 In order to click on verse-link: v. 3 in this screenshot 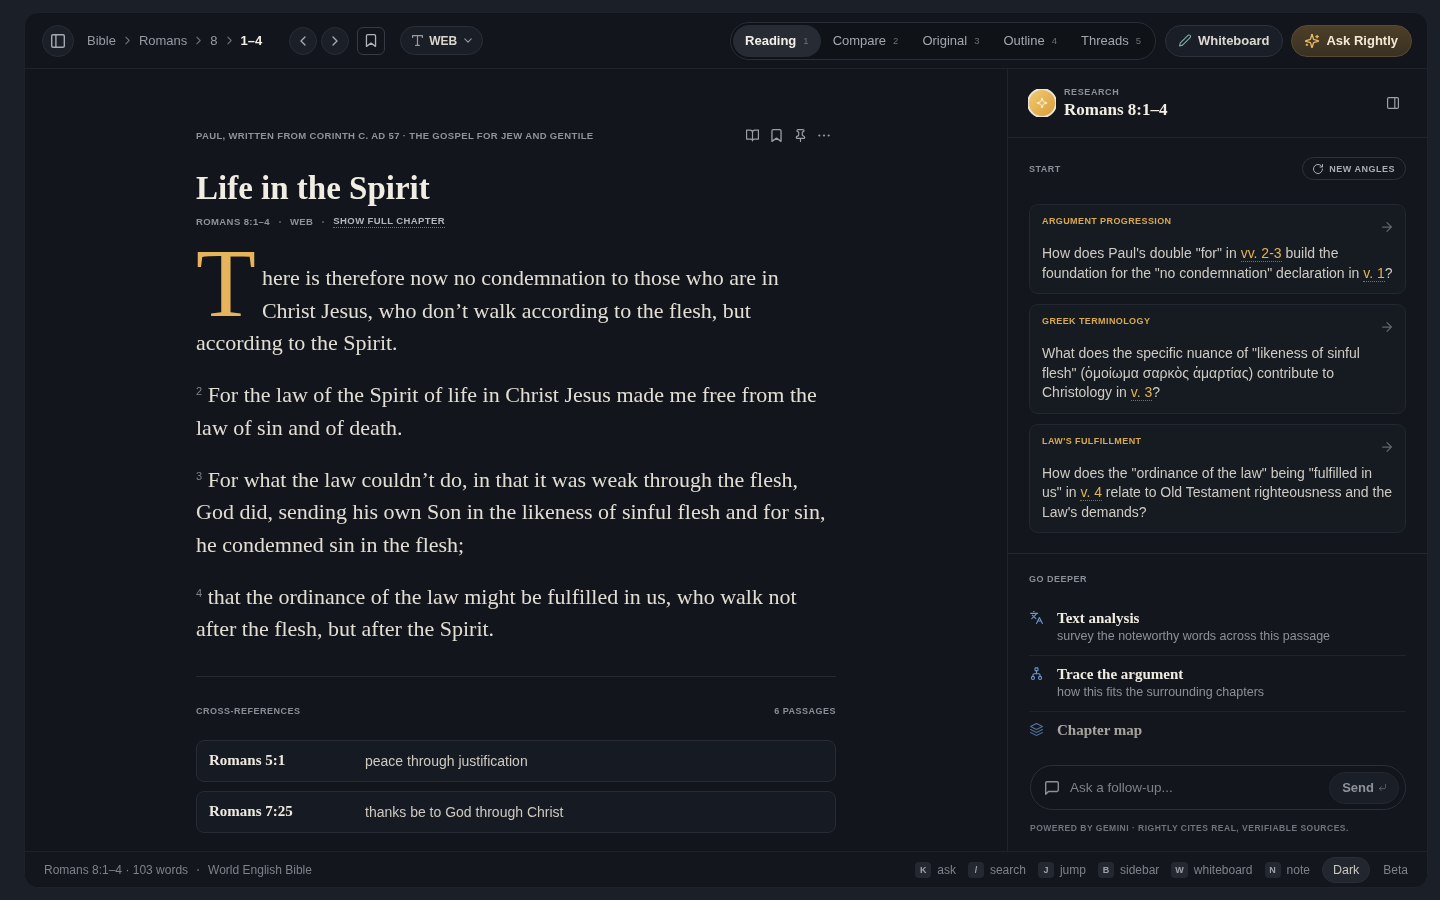, I will do `click(1141, 392)`.